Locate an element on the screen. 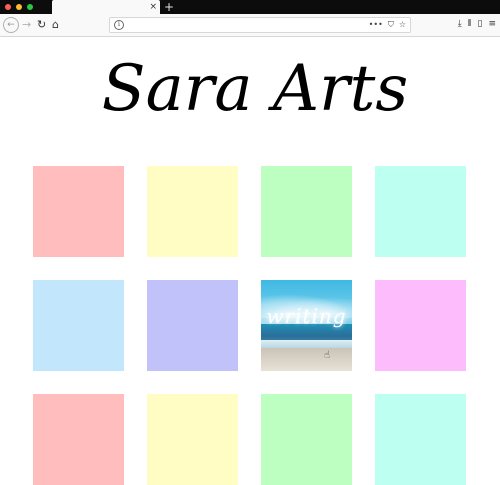  forward-button: → is located at coordinates (26, 25).